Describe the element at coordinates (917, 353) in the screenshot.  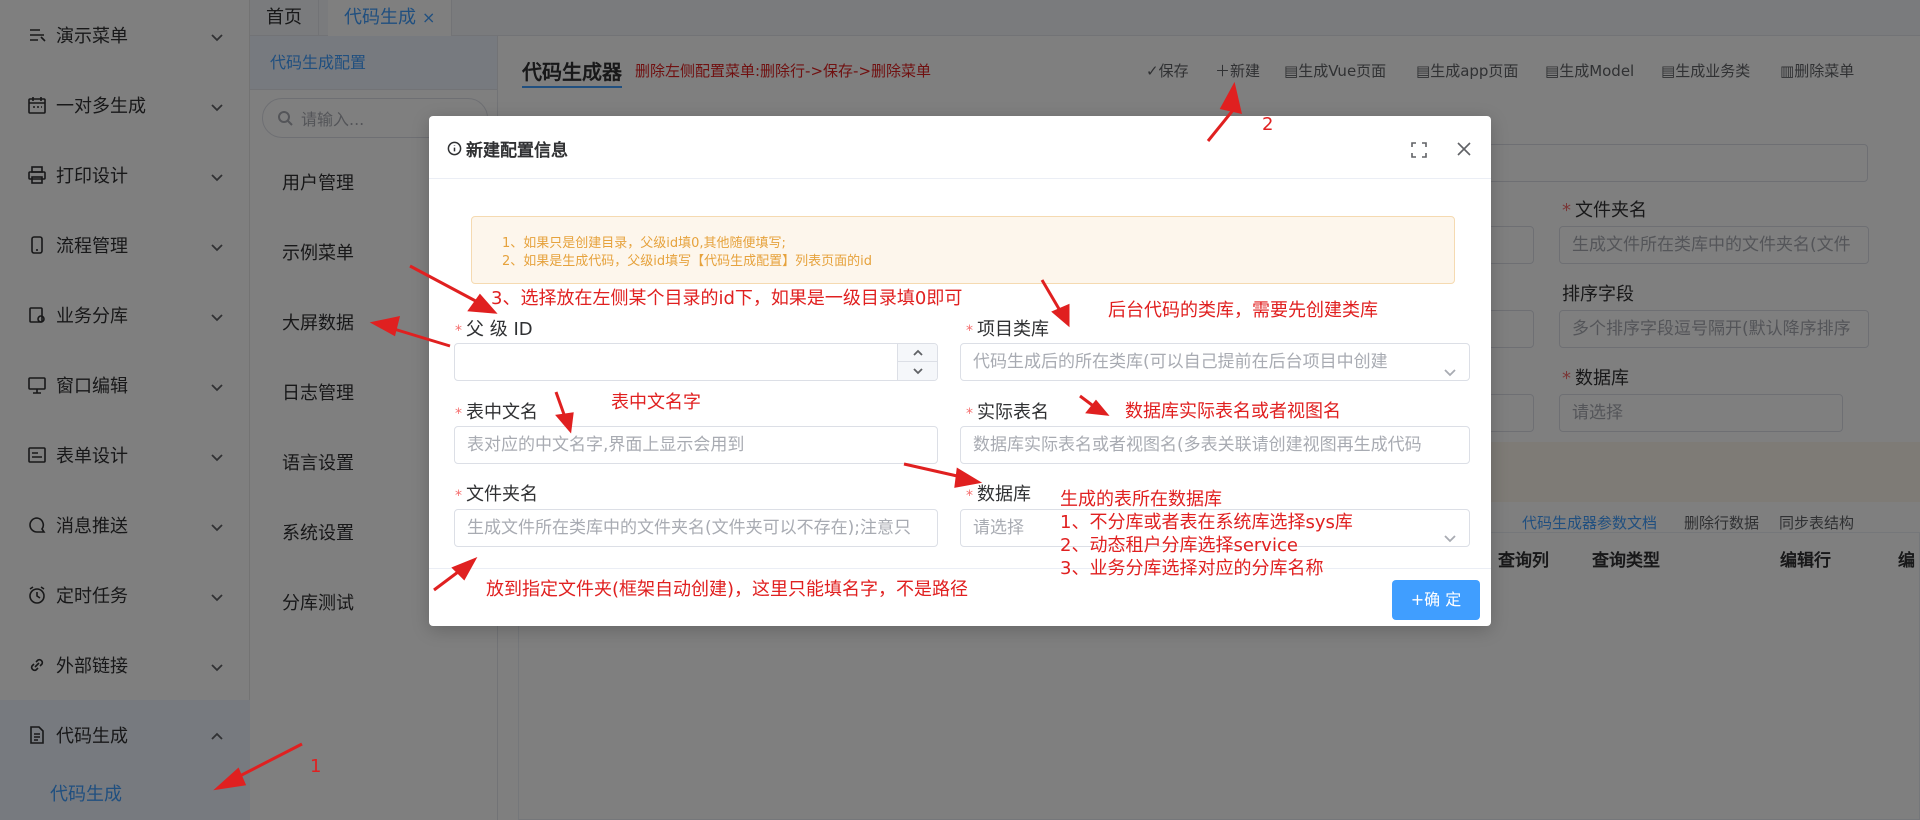
I see `increment-button` at that location.